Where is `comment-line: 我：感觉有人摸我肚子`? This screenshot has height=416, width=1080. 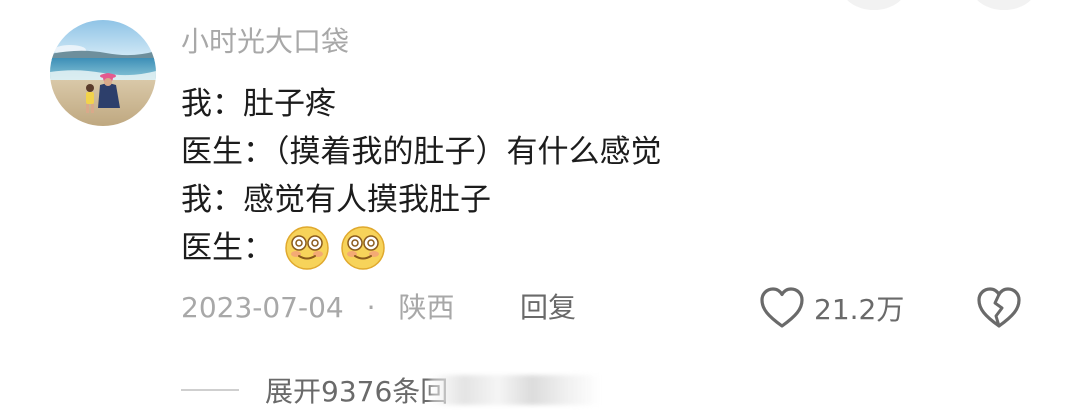
comment-line: 我：感觉有人摸我肚子 is located at coordinates (336, 200).